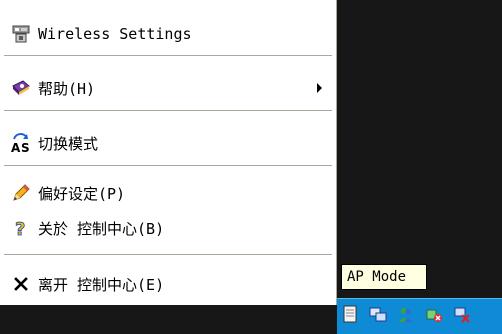 This screenshot has height=334, width=502. Describe the element at coordinates (21, 88) in the screenshot. I see `help-book-icon` at that location.